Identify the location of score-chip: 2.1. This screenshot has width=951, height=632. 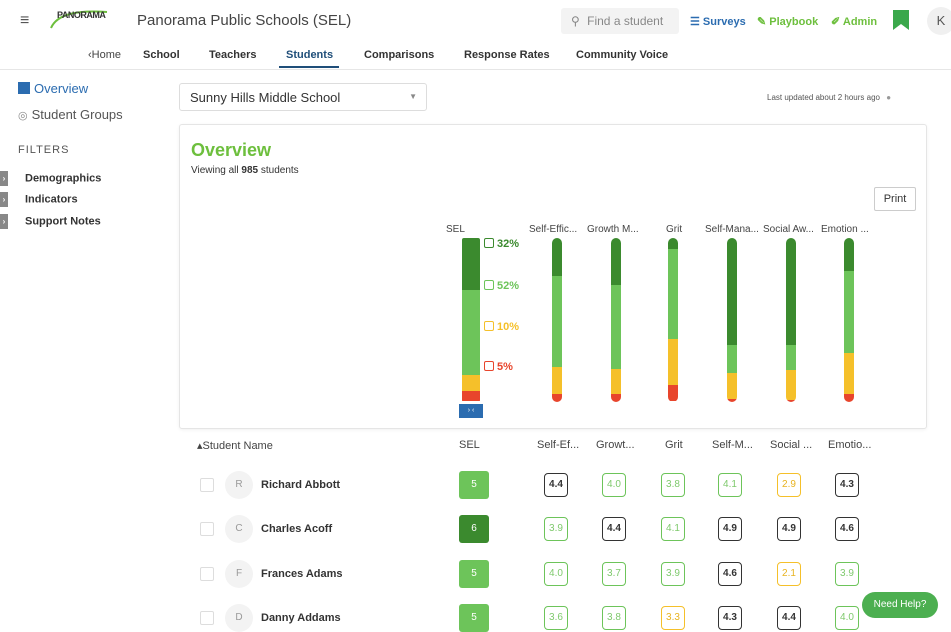
(789, 574).